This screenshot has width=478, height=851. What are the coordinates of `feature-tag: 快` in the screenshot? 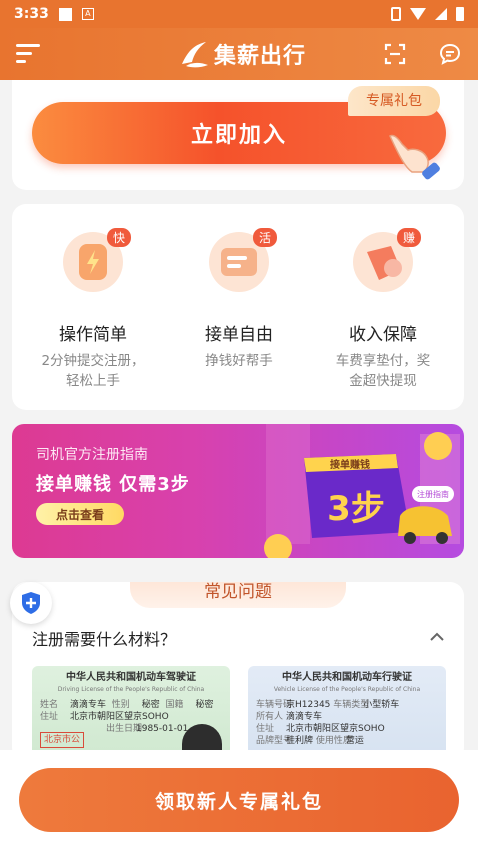 It's located at (118, 237).